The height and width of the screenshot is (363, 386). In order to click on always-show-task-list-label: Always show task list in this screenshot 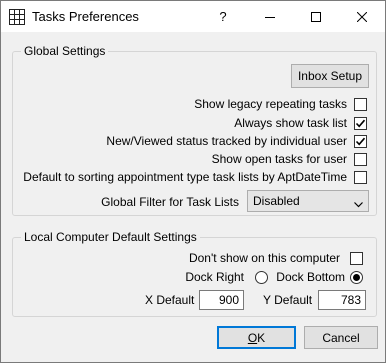, I will do `click(290, 123)`.